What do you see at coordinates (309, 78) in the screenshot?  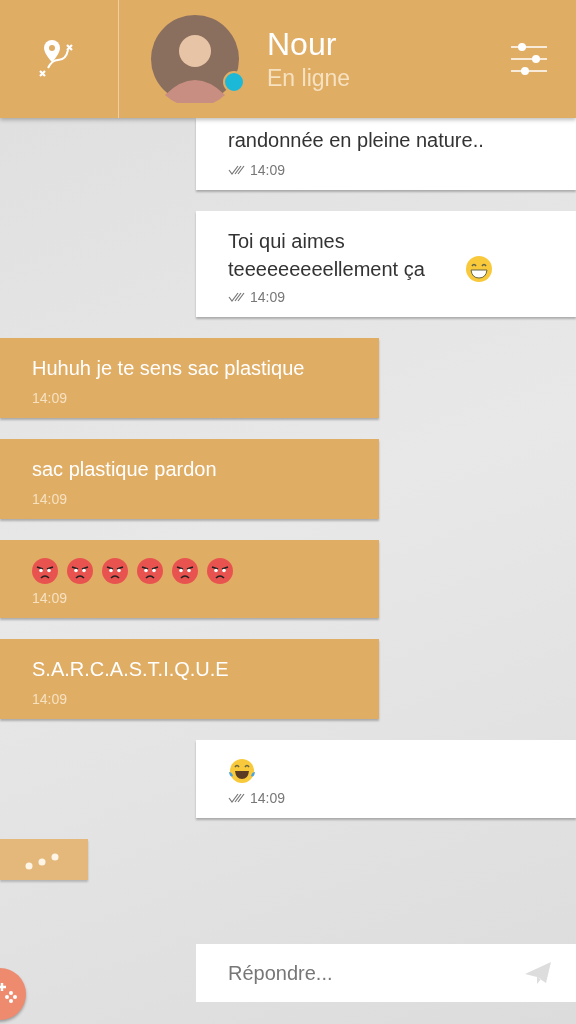 I see `contact-status: En ligne` at bounding box center [309, 78].